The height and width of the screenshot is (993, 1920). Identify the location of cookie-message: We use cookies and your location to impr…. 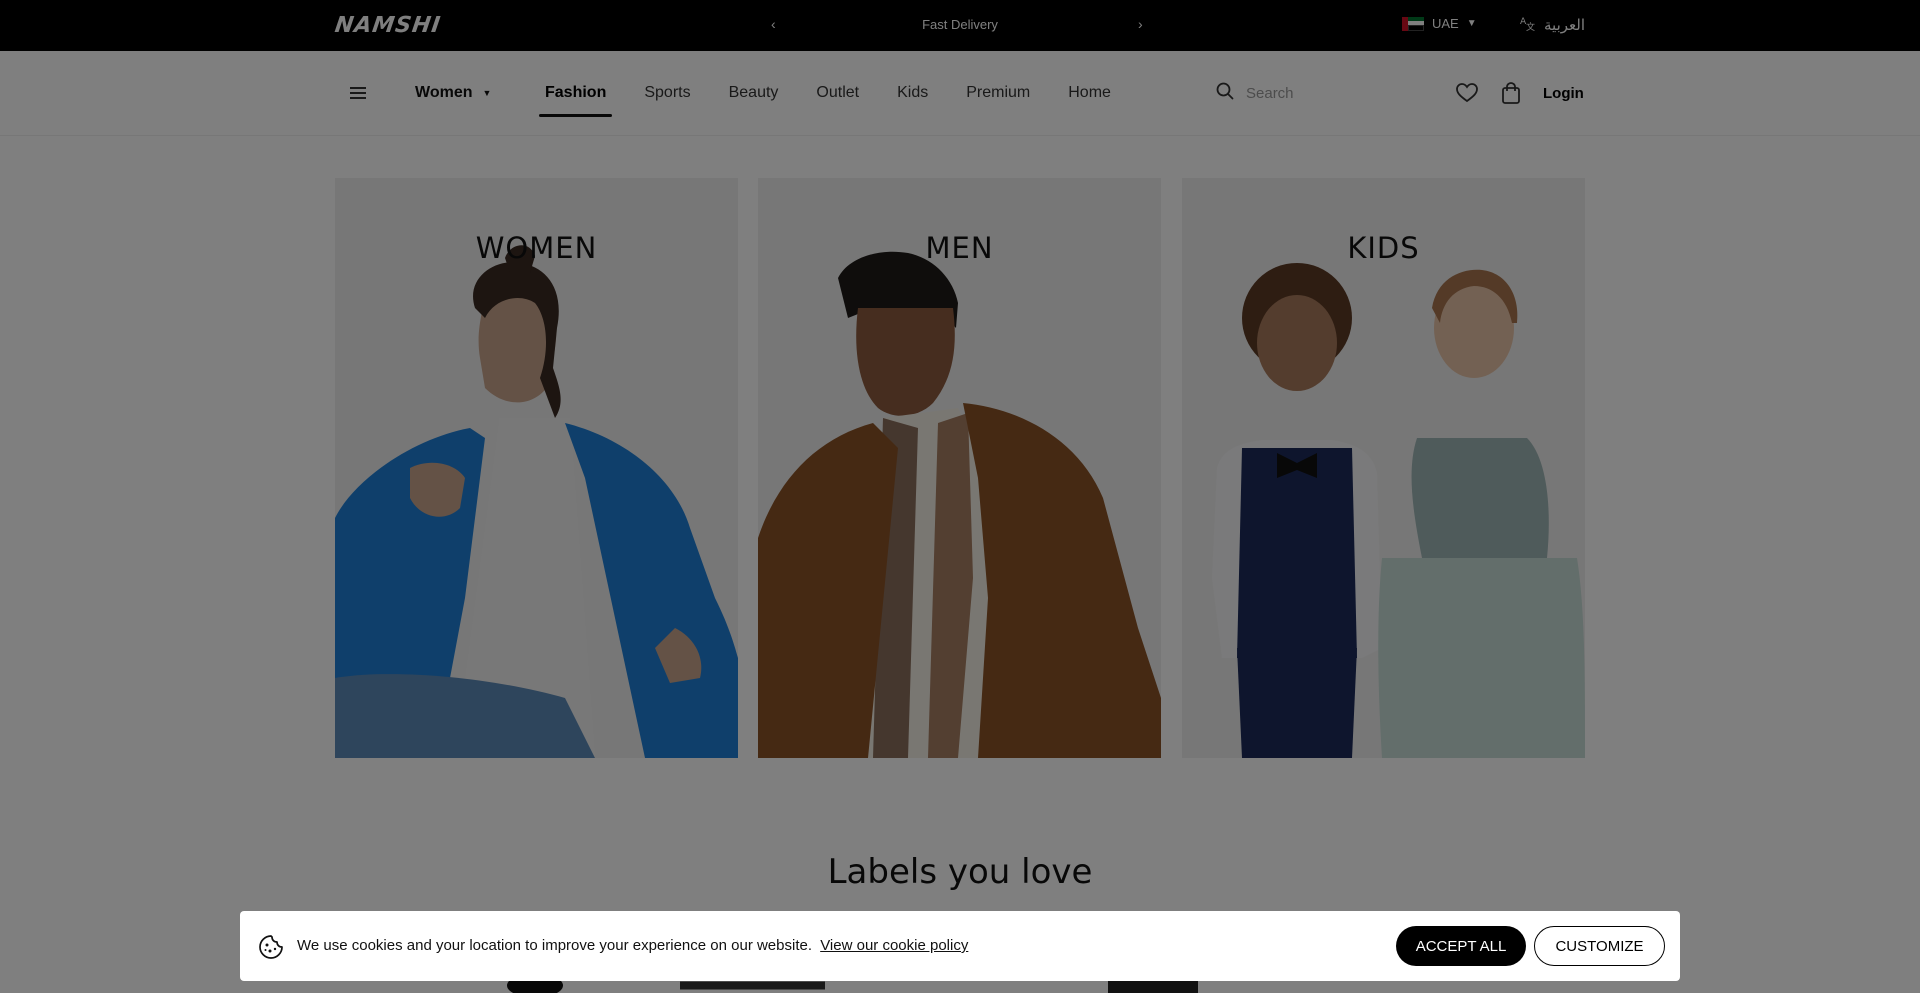
(555, 945).